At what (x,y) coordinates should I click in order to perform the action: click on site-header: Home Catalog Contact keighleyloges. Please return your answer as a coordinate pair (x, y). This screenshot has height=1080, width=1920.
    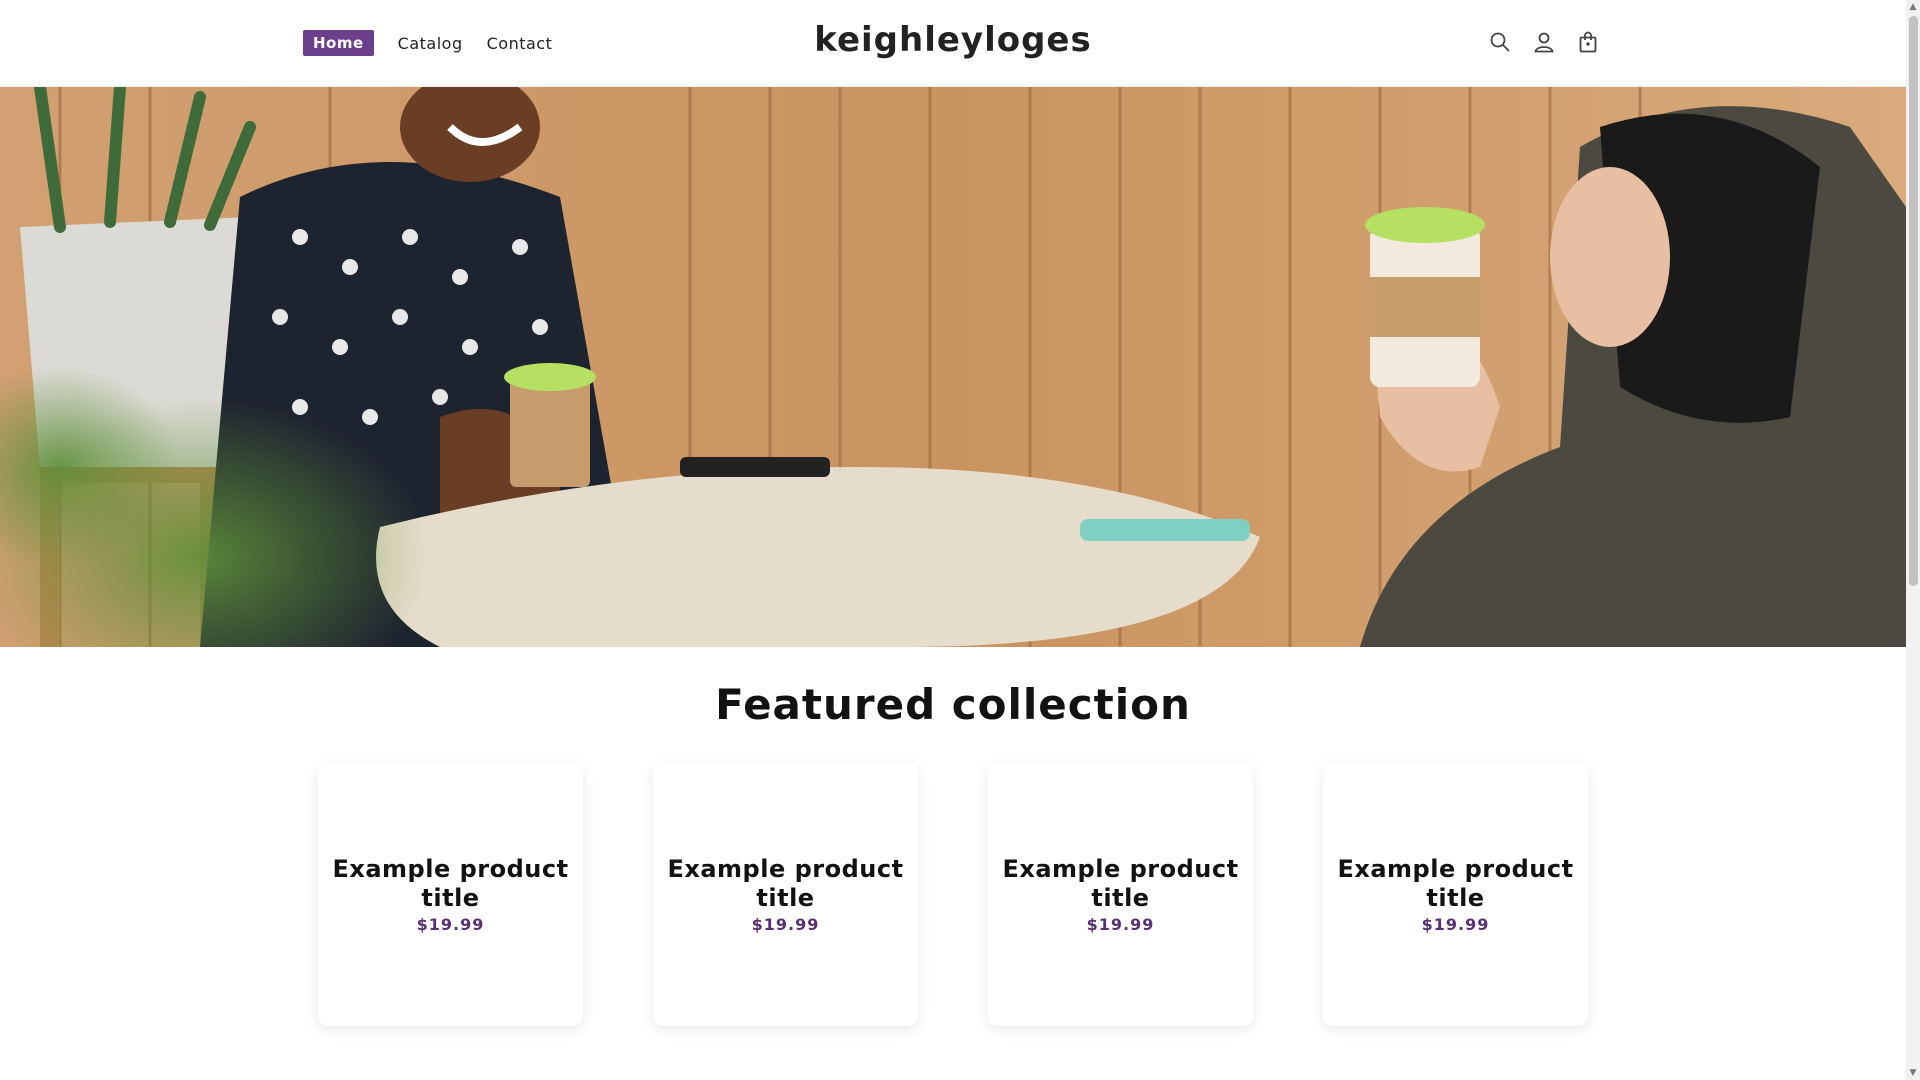
    Looking at the image, I should click on (953, 43).